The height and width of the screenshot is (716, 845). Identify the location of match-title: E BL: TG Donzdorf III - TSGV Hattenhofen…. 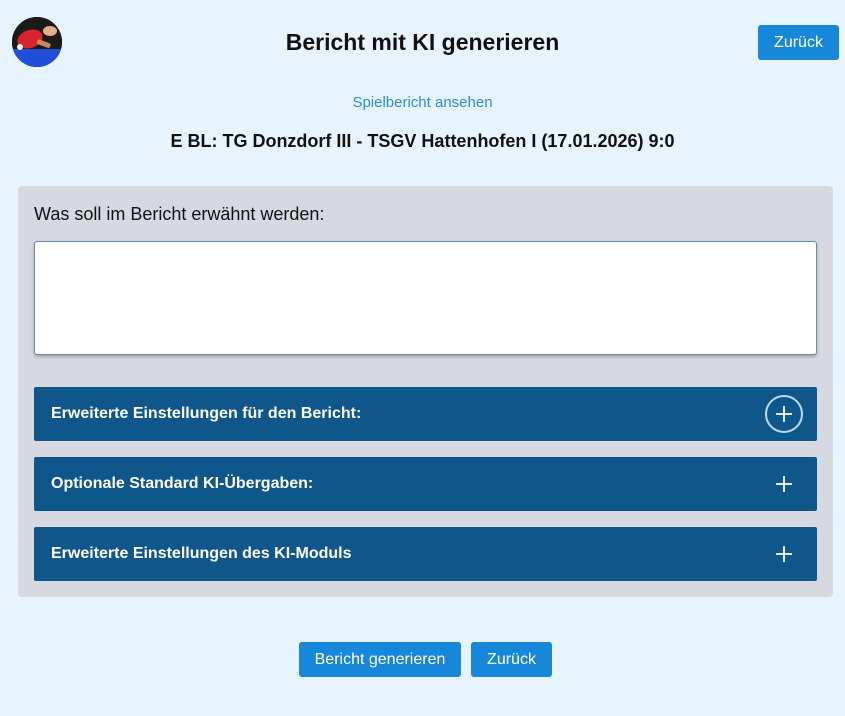
(422, 141).